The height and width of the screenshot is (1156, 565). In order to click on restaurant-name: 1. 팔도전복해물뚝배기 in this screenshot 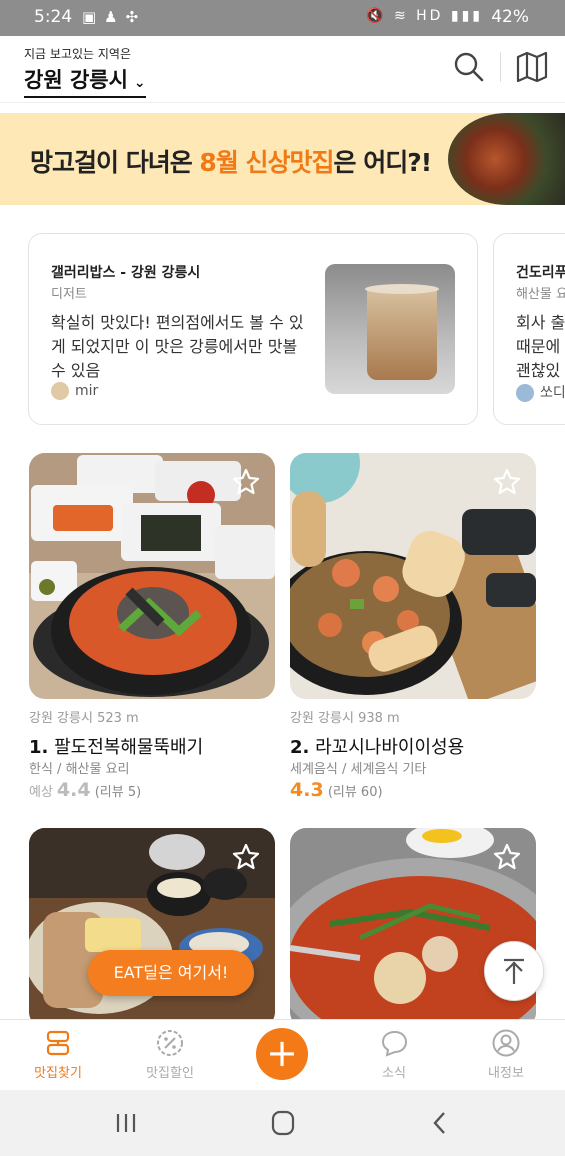, I will do `click(116, 746)`.